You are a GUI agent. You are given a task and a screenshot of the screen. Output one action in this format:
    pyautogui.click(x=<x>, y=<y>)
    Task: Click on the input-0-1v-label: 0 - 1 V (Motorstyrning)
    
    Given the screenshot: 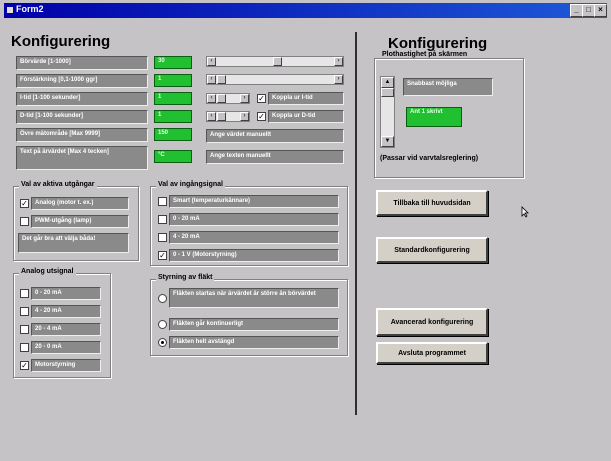 What is the action you would take?
    pyautogui.click(x=254, y=255)
    